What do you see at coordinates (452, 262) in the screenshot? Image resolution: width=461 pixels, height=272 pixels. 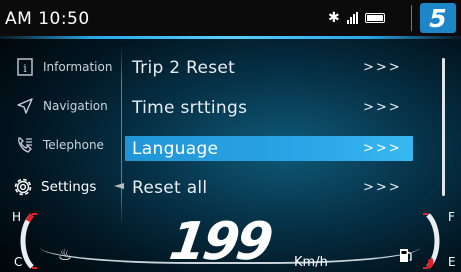 I see `fuel-empty-label: E` at bounding box center [452, 262].